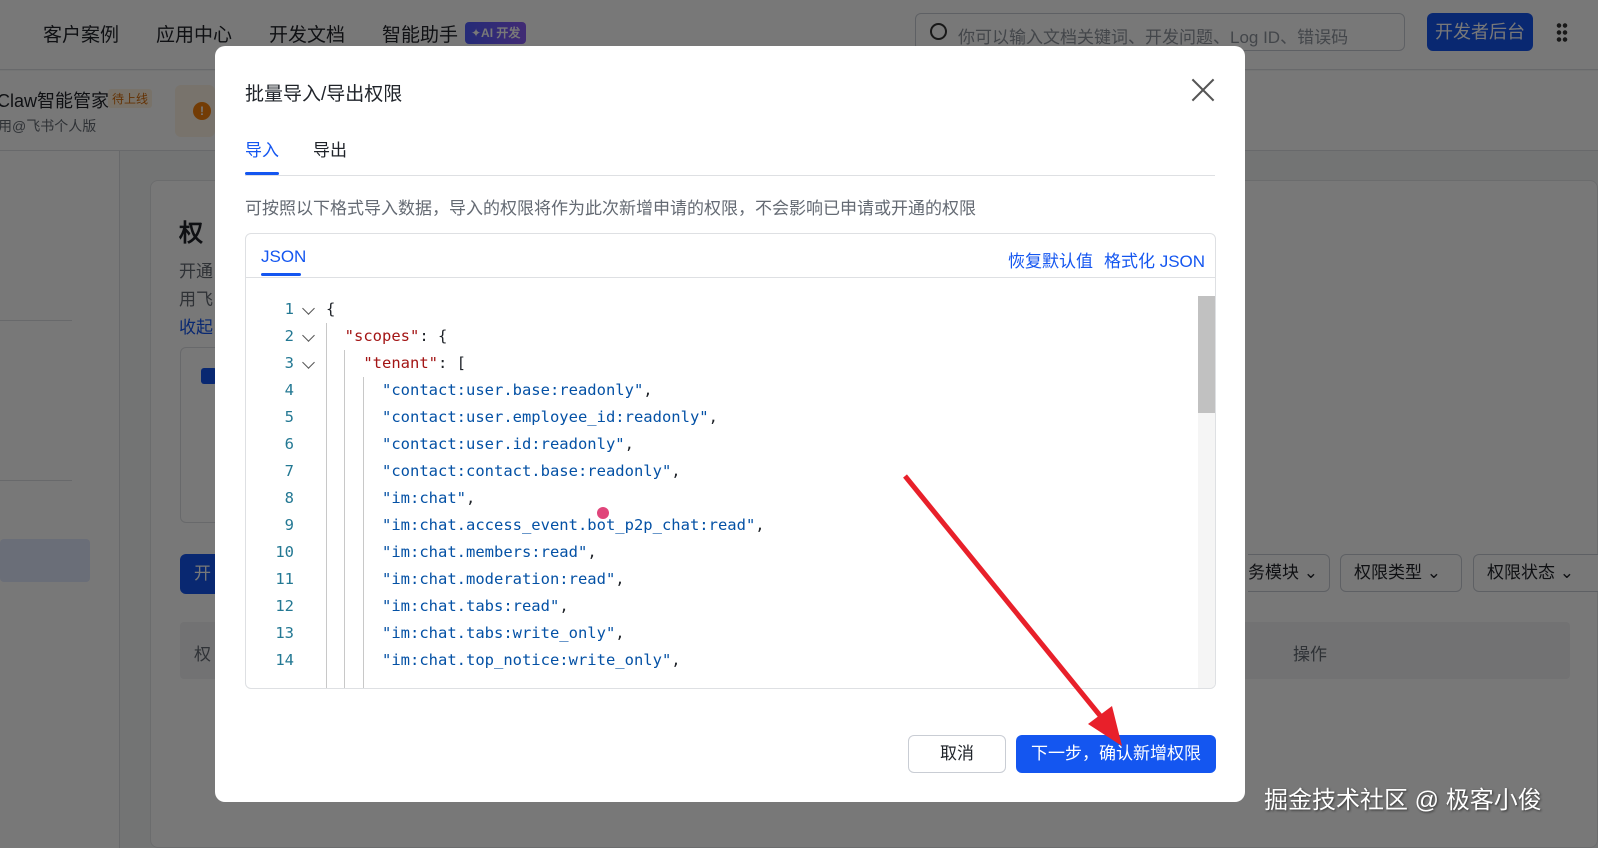 The image size is (1598, 848). Describe the element at coordinates (289, 336) in the screenshot. I see `line-number: 2` at that location.